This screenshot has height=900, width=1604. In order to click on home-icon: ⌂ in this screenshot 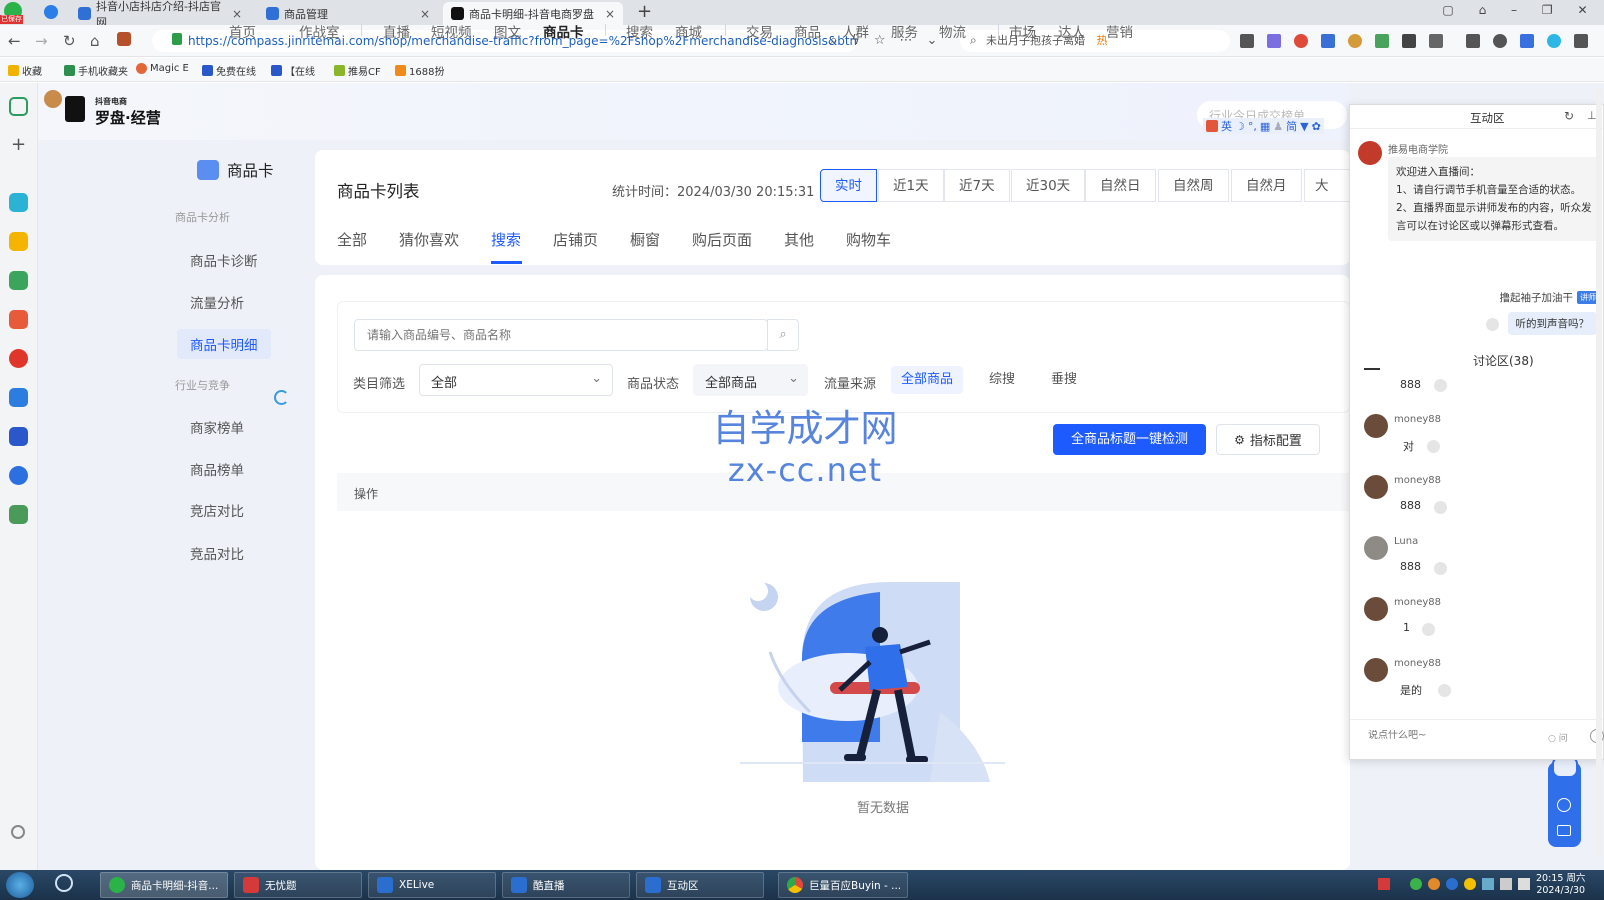, I will do `click(95, 41)`.